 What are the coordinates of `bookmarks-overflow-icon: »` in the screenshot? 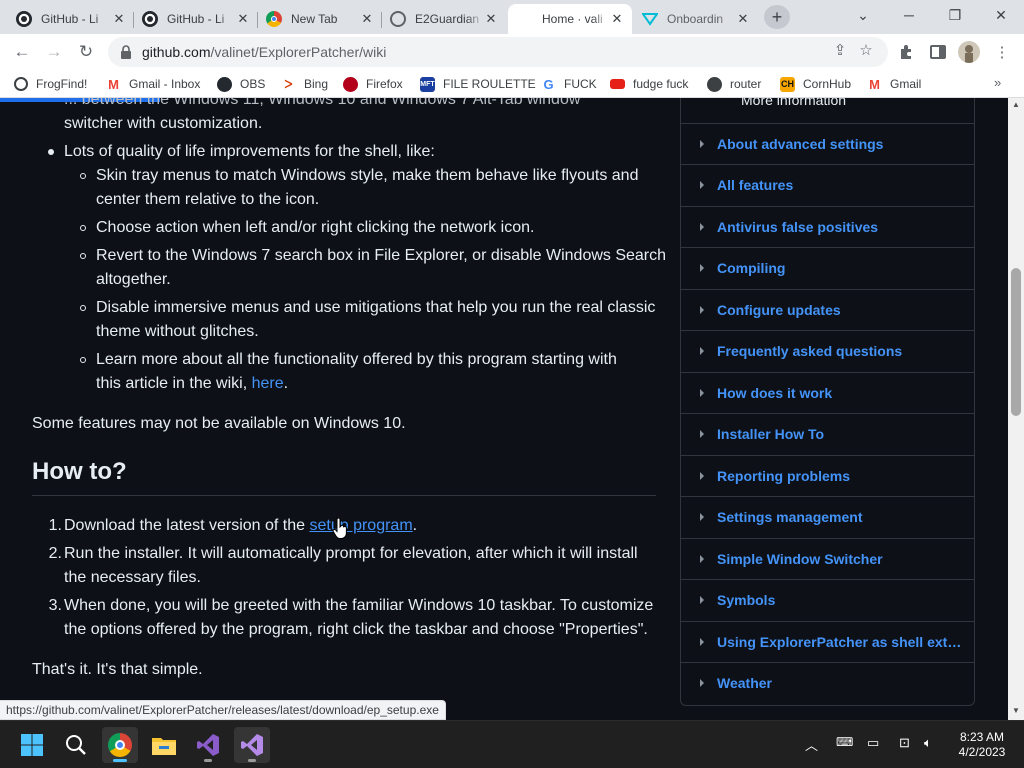 It's located at (997, 82).